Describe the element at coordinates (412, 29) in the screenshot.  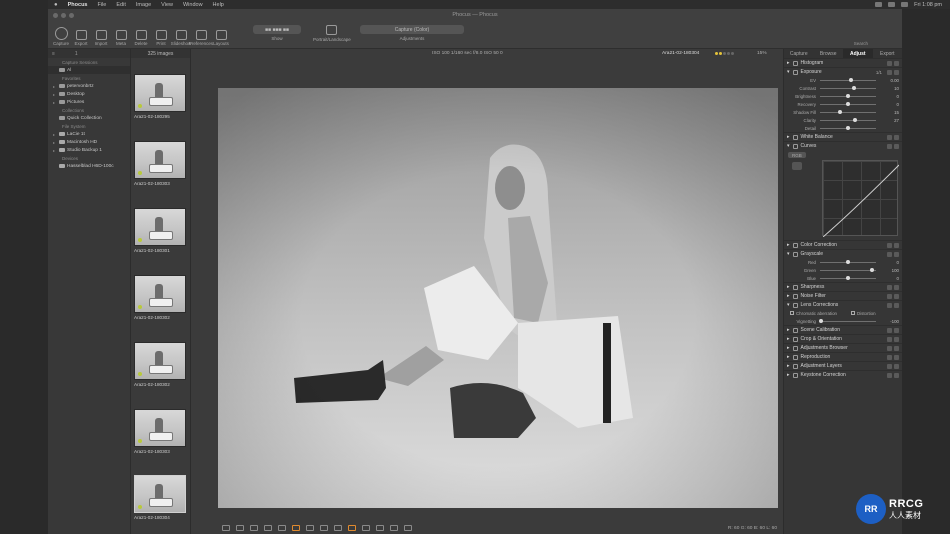
I see `adjustments-preset-select: Capture (Color)` at that location.